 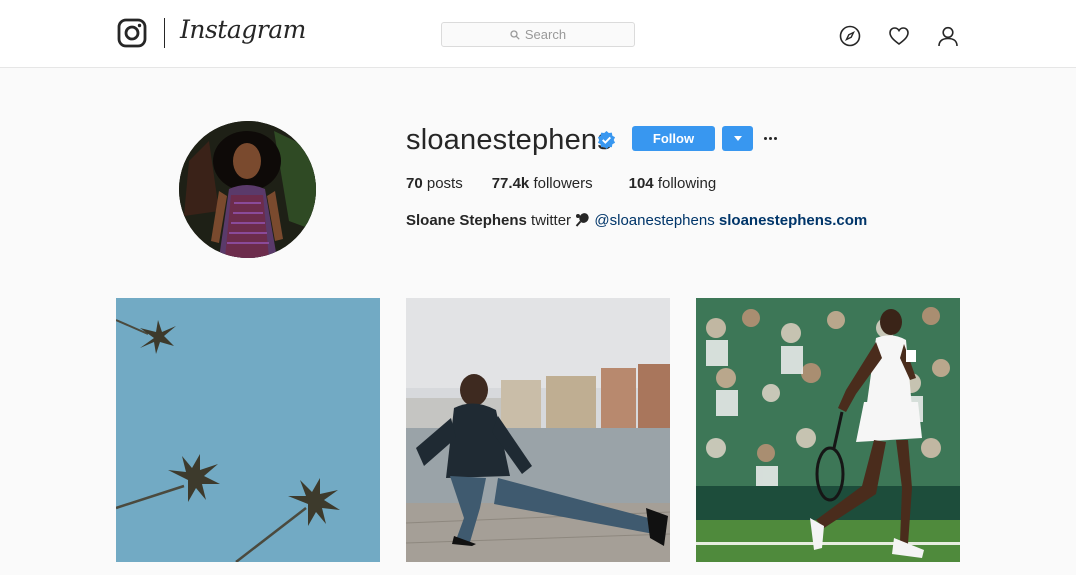 I want to click on triangle-down-icon, so click(x=737, y=138).